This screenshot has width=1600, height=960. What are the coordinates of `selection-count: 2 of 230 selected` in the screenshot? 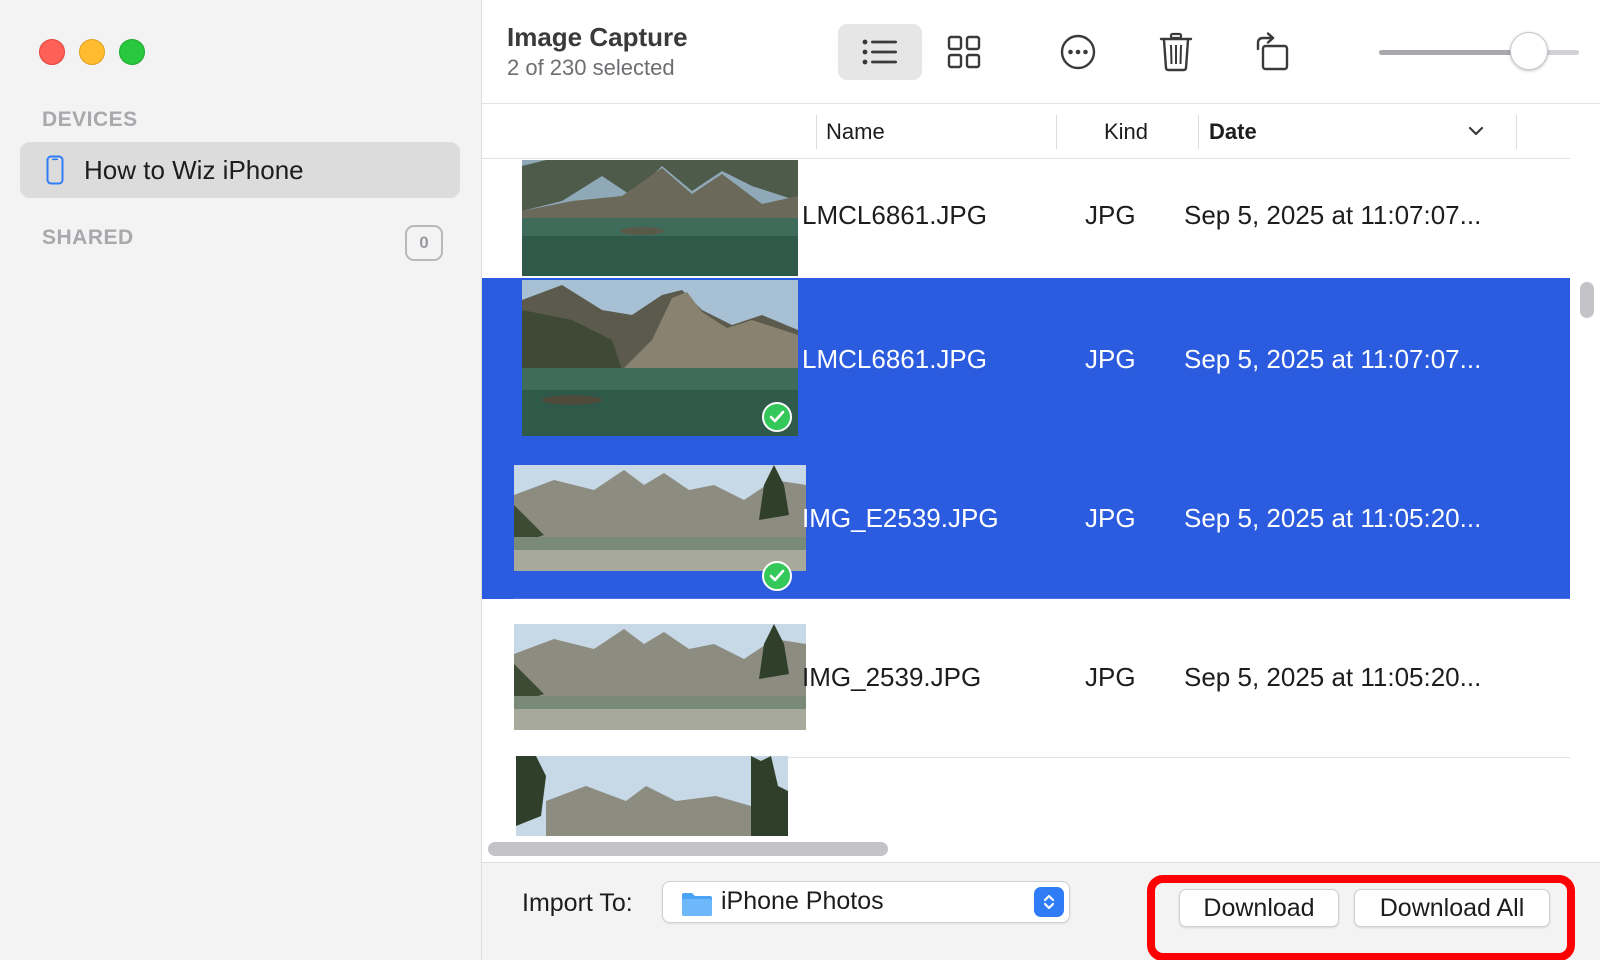 It's located at (591, 67).